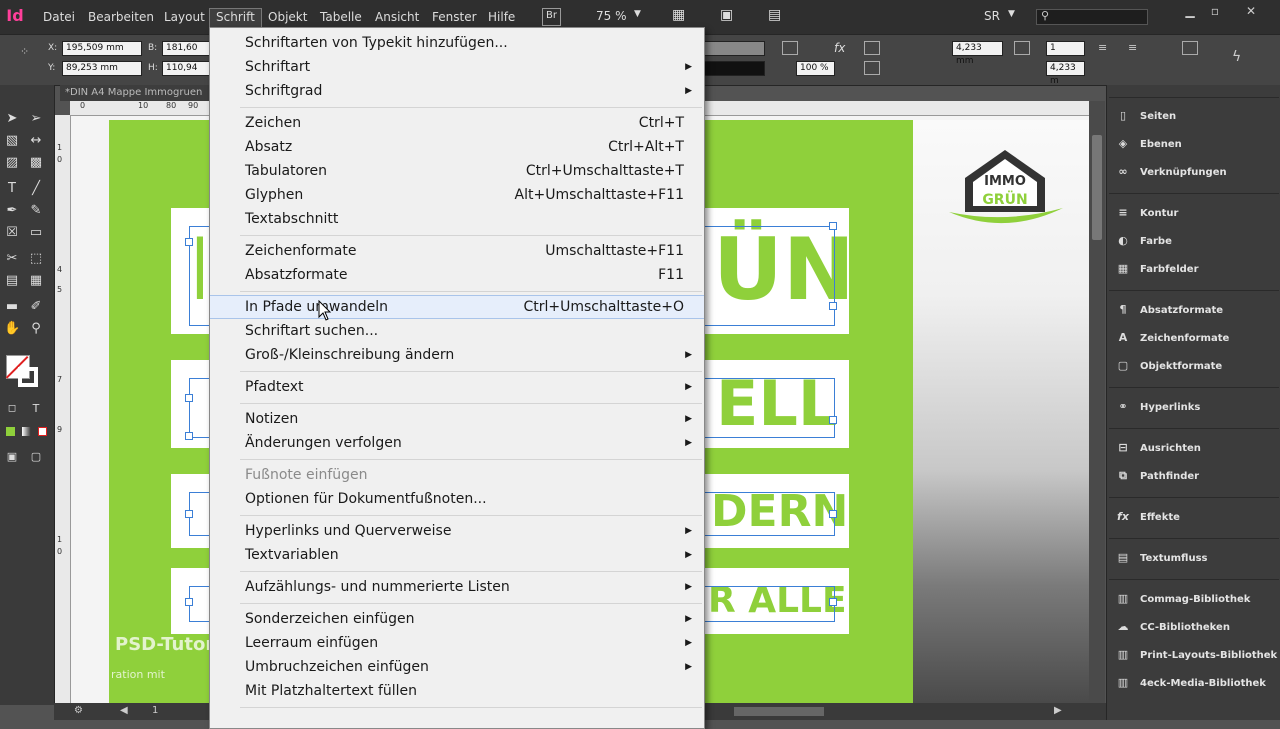 This screenshot has height=729, width=1280. Describe the element at coordinates (36, 281) in the screenshot. I see `gradient-feather-tool-icon: ▦` at that location.